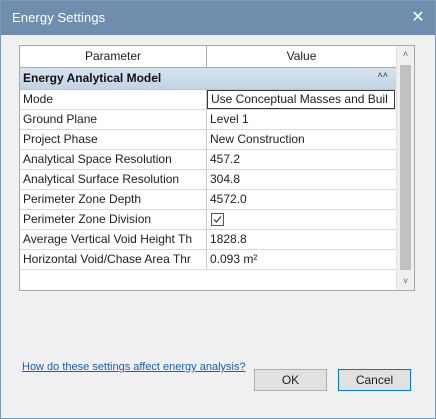 Image resolution: width=436 pixels, height=419 pixels. I want to click on table-row-space-resolution: Analytical Space Resolution 457.2, so click(208, 160).